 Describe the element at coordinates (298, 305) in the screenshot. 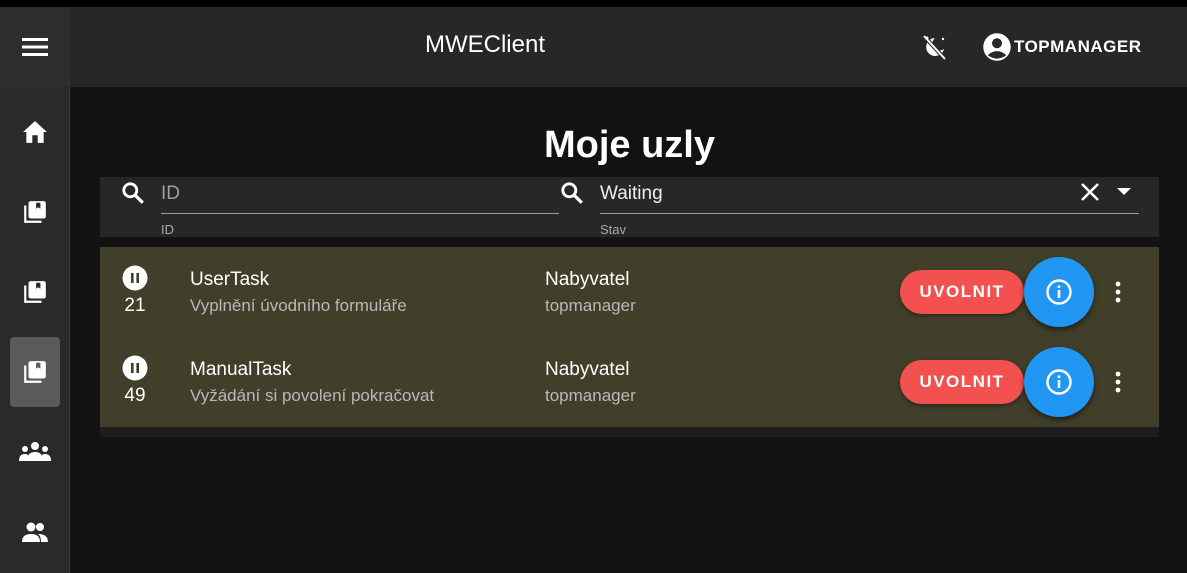

I see `task-description: Vyplnění úvodního formuláře` at that location.